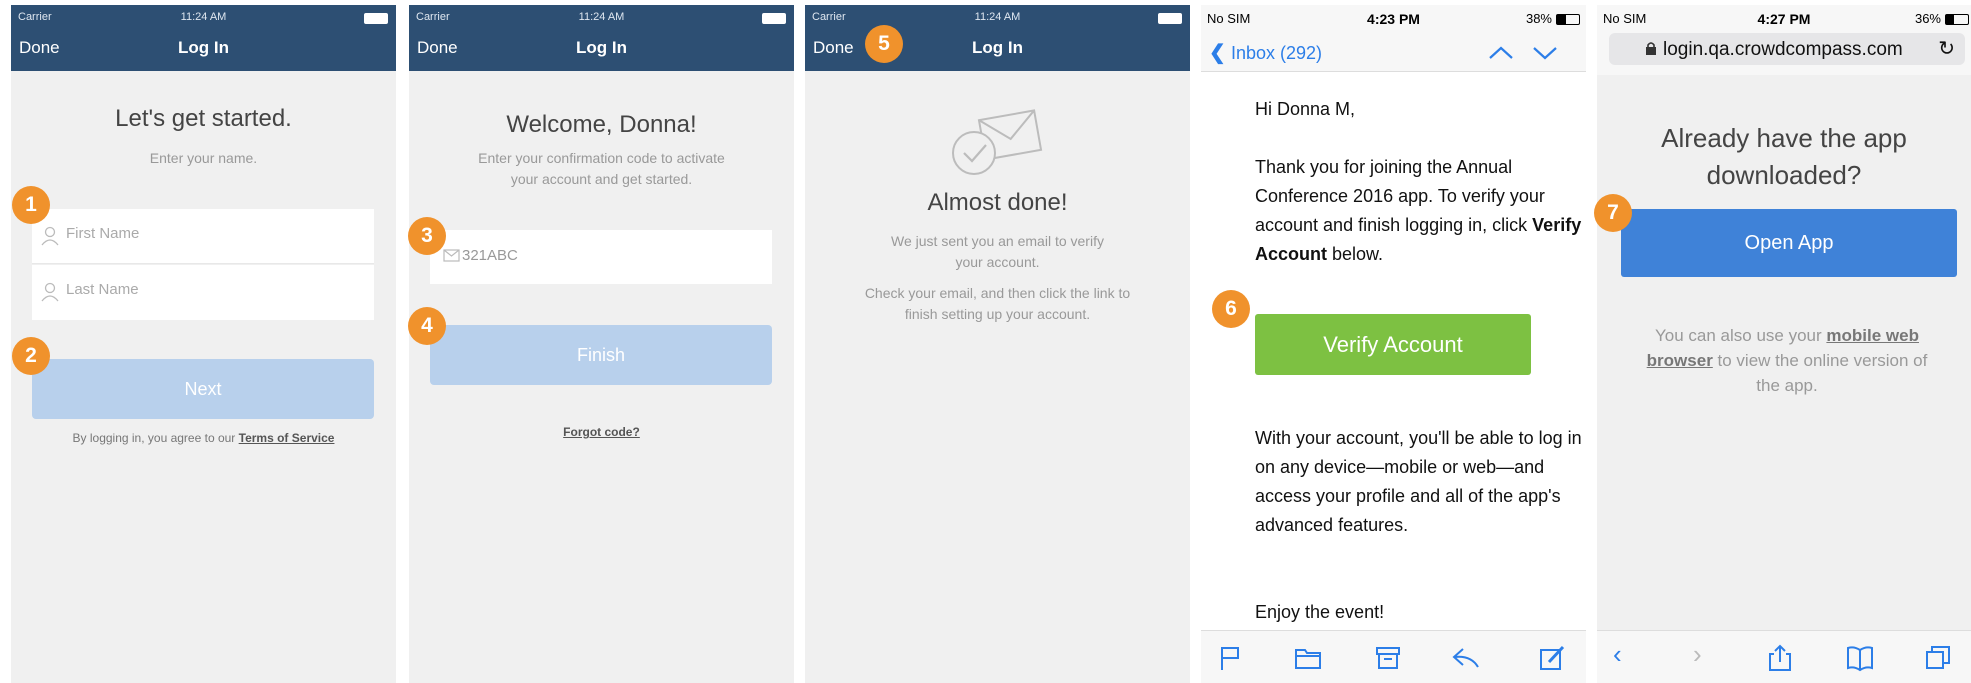 This screenshot has width=1971, height=683. What do you see at coordinates (1538, 18) in the screenshot?
I see `battery-percent: 38%` at bounding box center [1538, 18].